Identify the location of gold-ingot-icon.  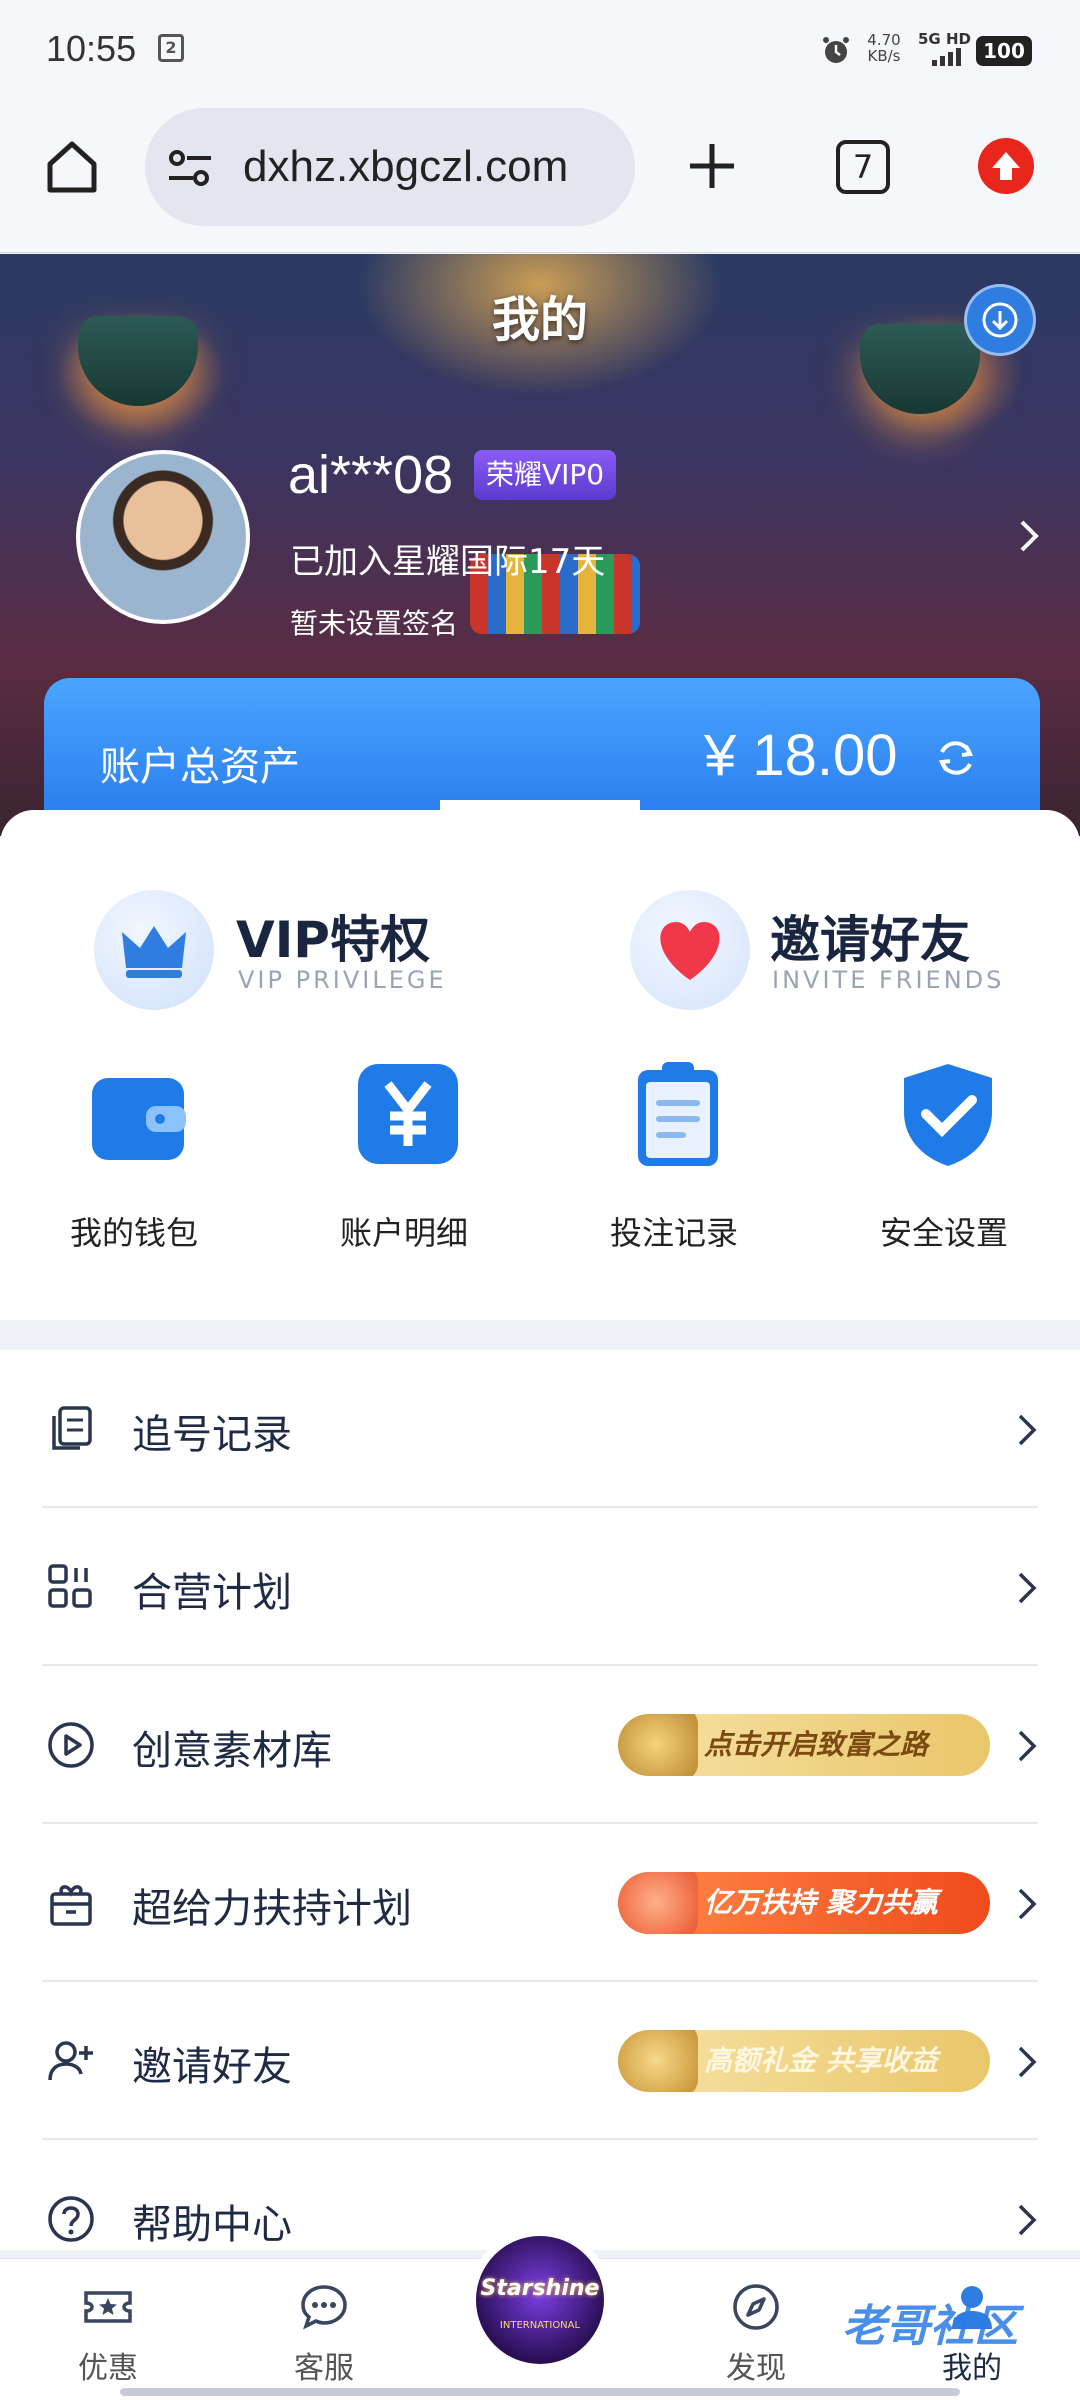
(658, 1745).